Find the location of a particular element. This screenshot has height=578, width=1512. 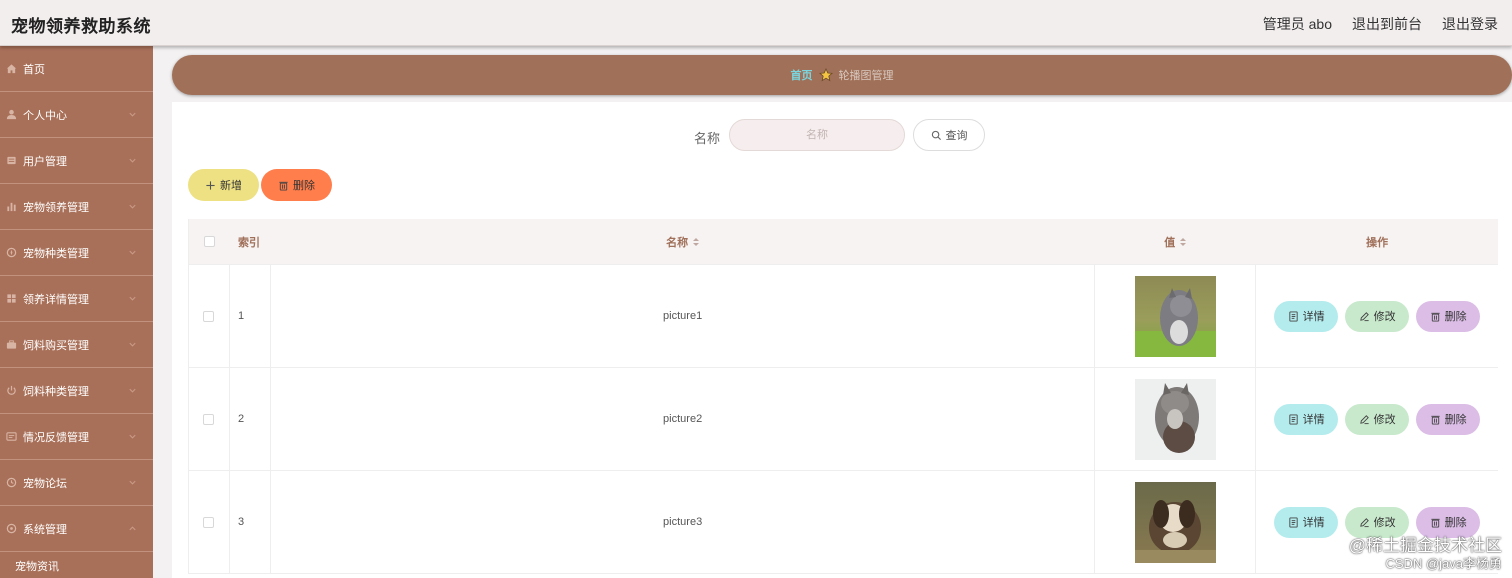

exit-to-front-link: 退出到前台 is located at coordinates (1387, 24).